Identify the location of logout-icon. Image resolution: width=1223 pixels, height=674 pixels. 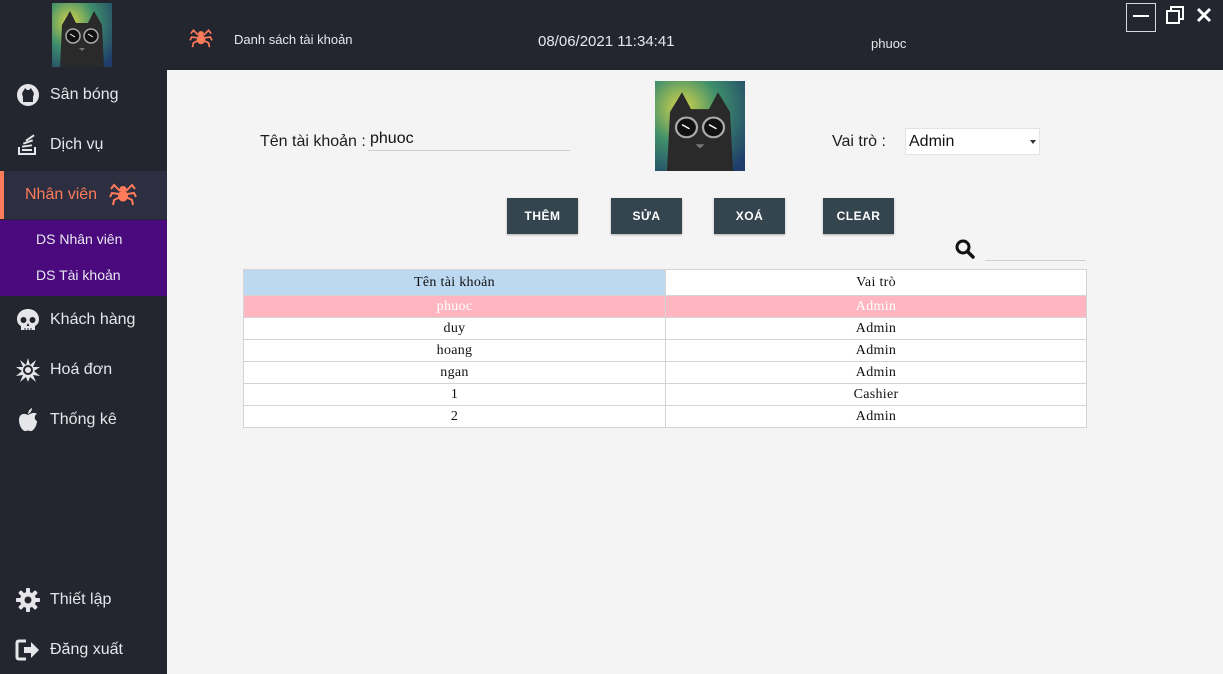
(28, 650).